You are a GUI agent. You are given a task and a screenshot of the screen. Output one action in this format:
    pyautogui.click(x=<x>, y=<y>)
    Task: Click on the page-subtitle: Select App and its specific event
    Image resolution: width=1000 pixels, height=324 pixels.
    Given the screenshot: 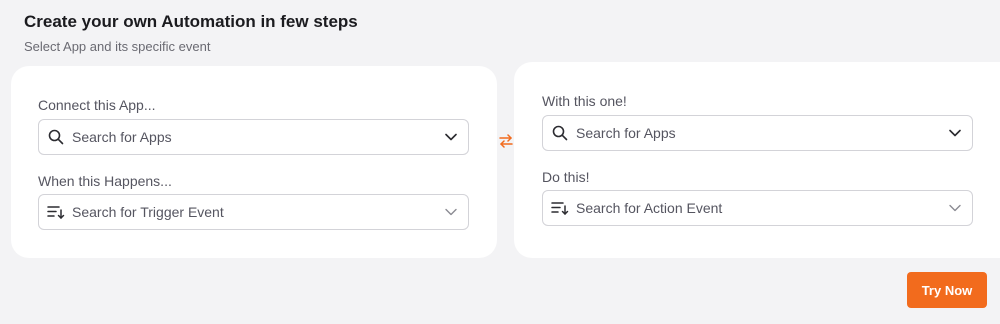 What is the action you would take?
    pyautogui.click(x=117, y=46)
    